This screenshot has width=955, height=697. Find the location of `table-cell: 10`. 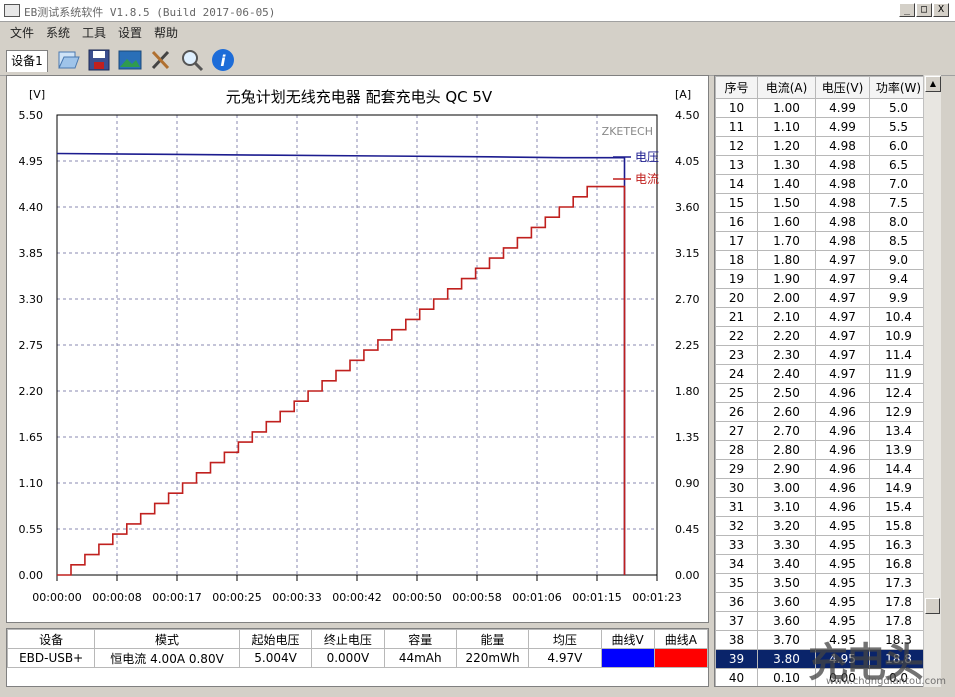

table-cell: 10 is located at coordinates (736, 108).